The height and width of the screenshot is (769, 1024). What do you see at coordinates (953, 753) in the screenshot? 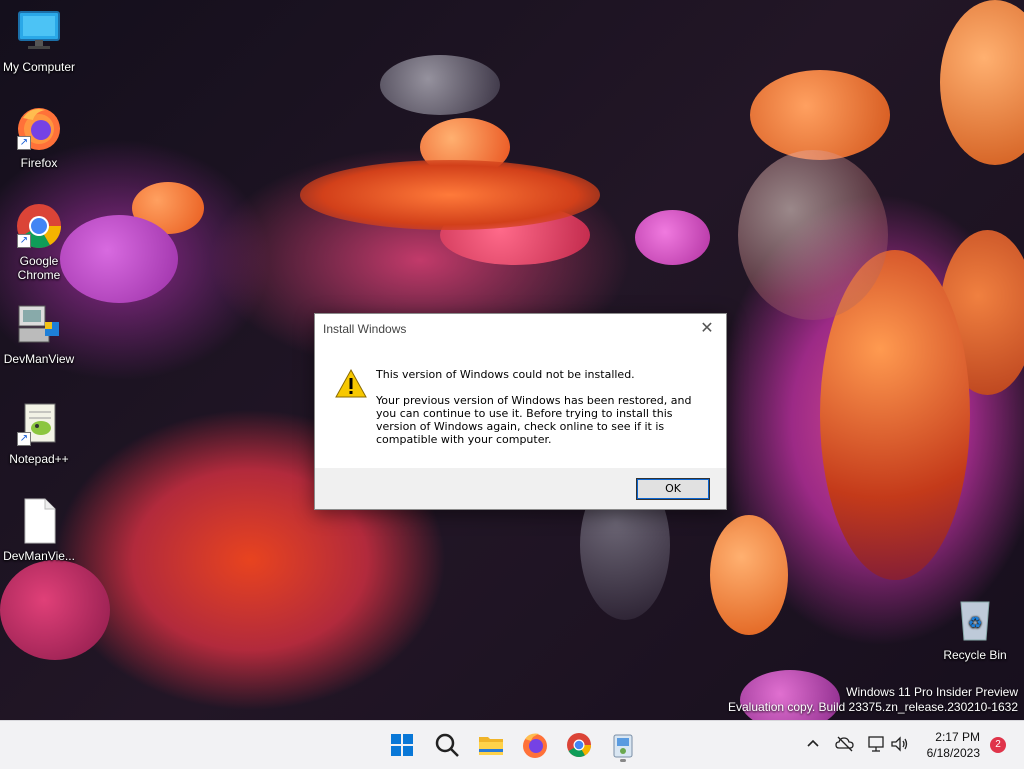
I see `clock-date: 6/18/2023` at bounding box center [953, 753].